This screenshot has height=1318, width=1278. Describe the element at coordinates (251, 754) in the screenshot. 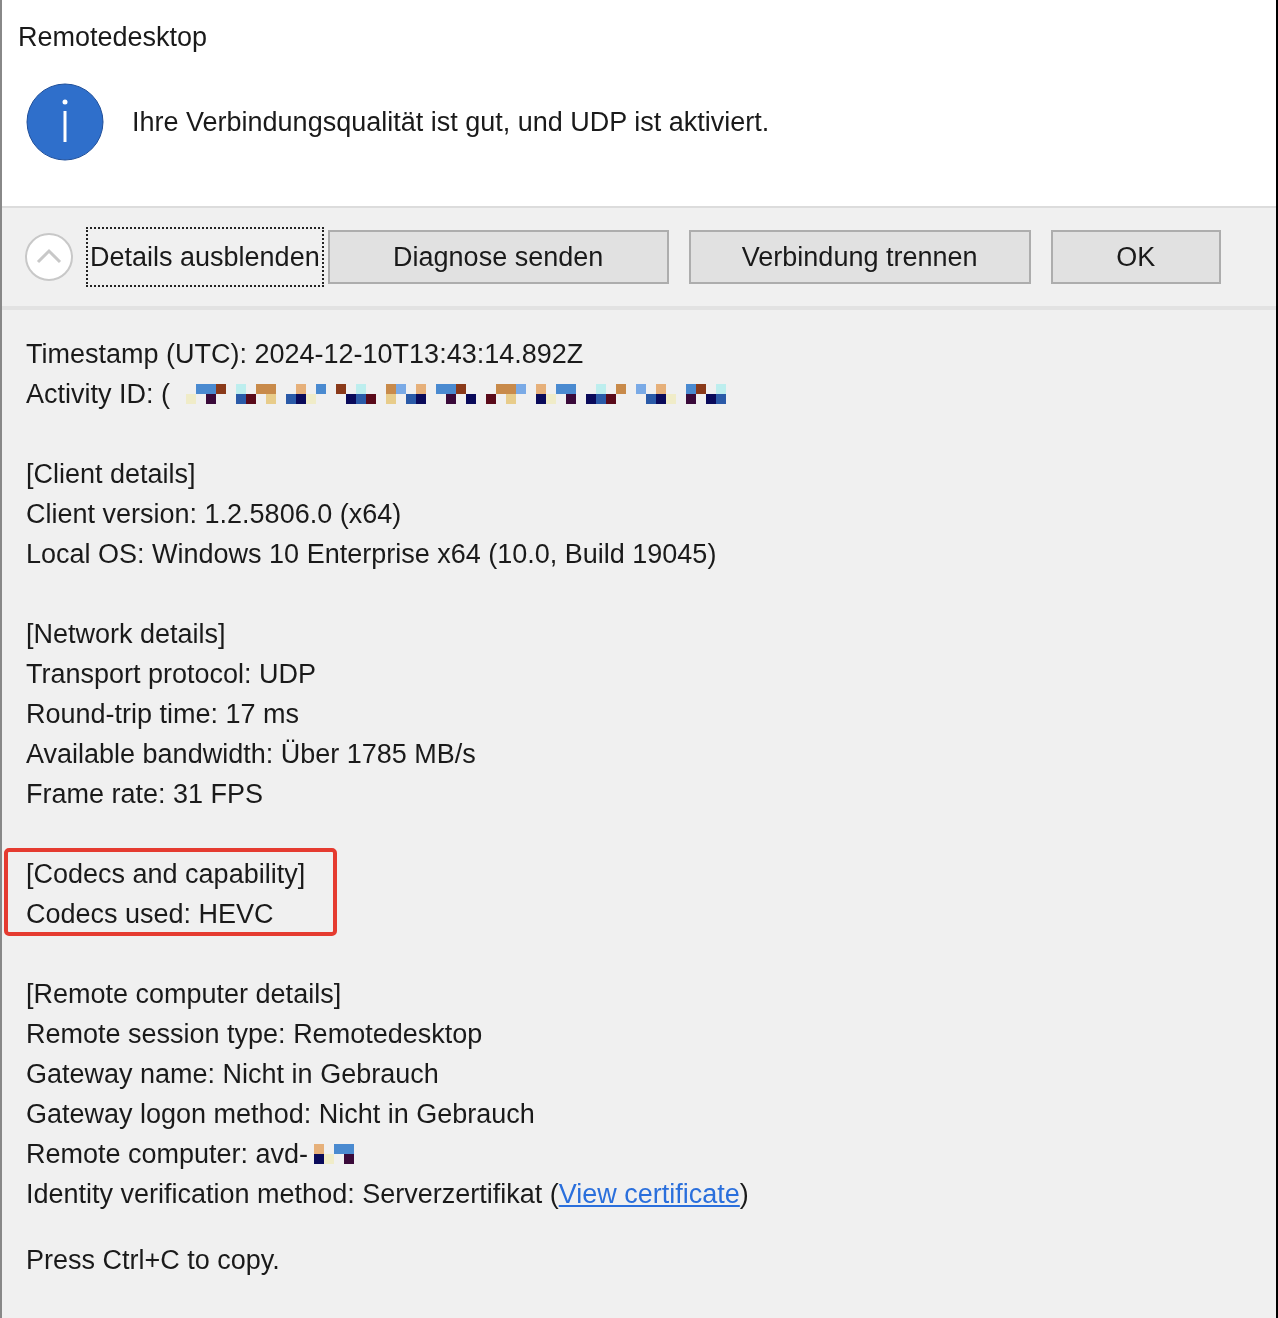

I see `detail-line: Available bandwidth: Über 1785 MB/s` at that location.